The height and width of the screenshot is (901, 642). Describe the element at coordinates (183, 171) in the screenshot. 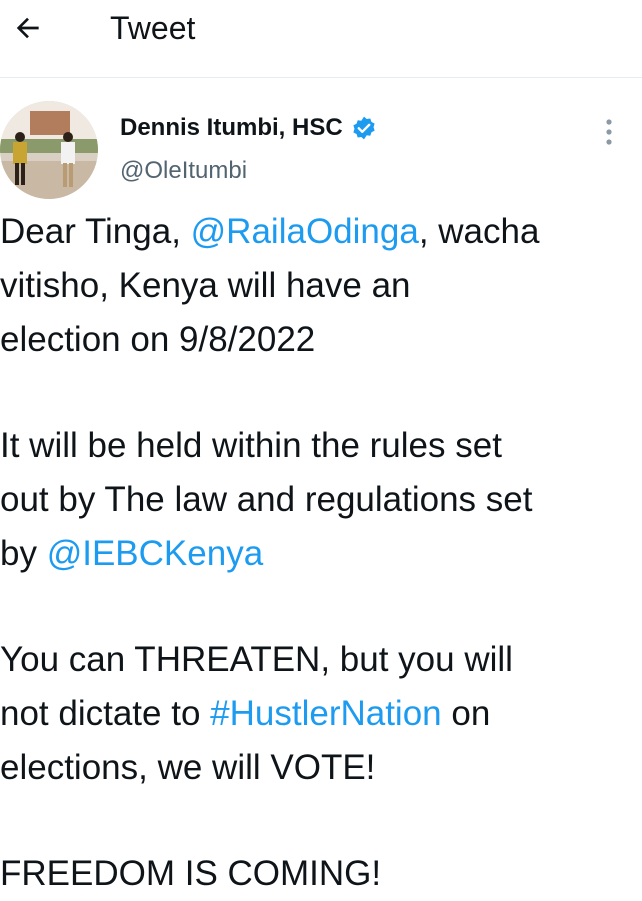

I see `author-handle: @OleItumbi` at that location.